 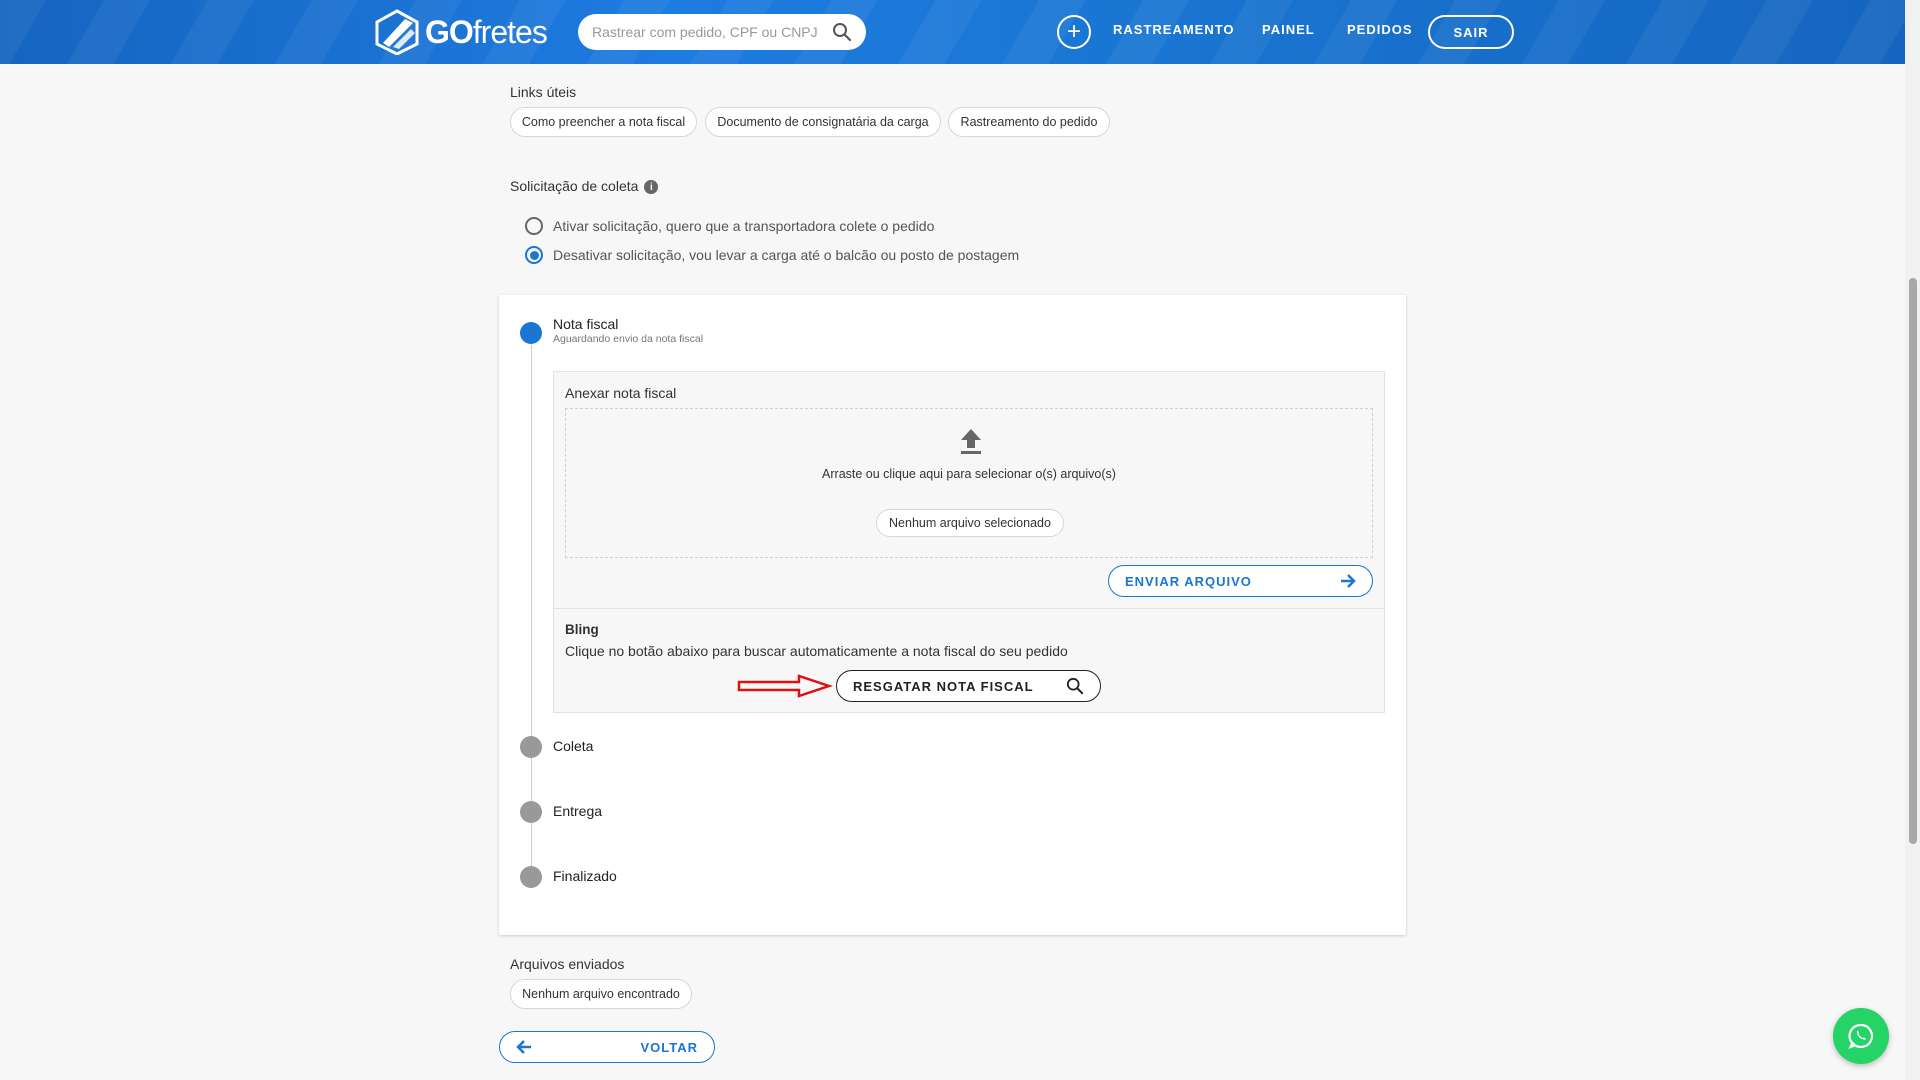 I want to click on nav-pedidos: PEDIDOS, so click(x=1380, y=29).